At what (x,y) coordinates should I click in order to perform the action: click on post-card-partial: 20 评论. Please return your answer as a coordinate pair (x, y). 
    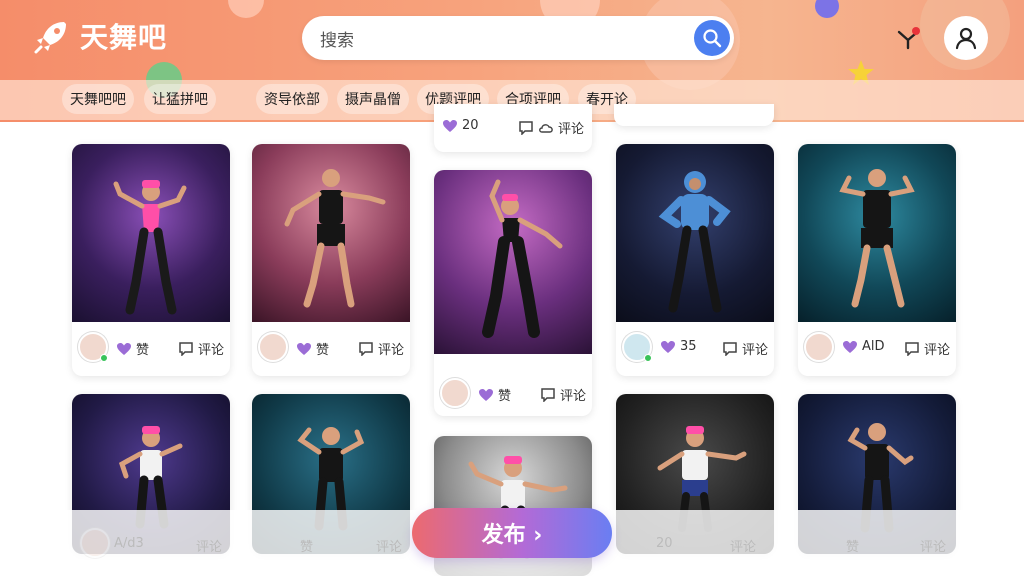
    Looking at the image, I should click on (513, 128).